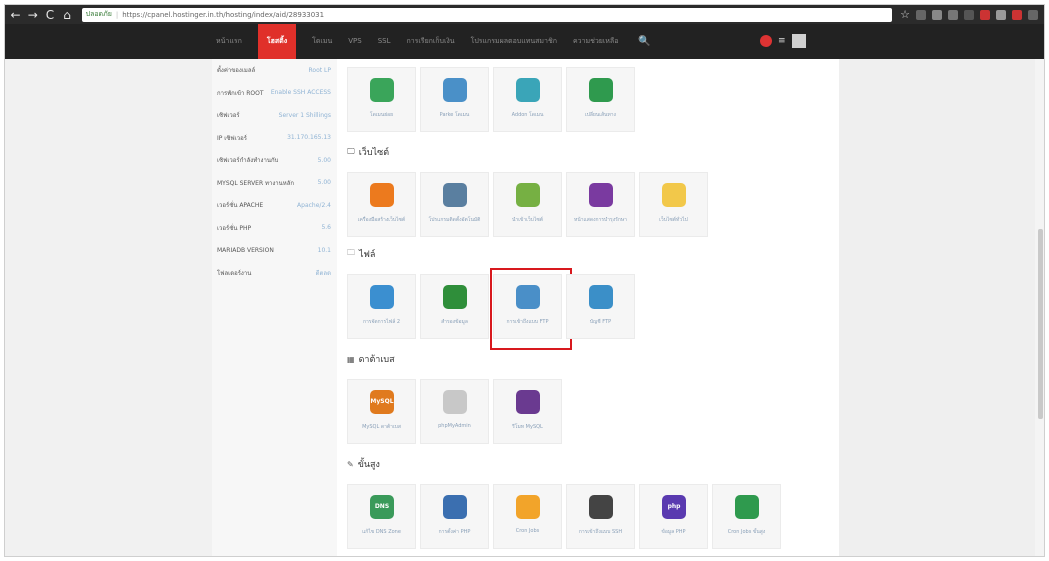  What do you see at coordinates (920, 14) in the screenshot?
I see `edit-extension-icon` at bounding box center [920, 14].